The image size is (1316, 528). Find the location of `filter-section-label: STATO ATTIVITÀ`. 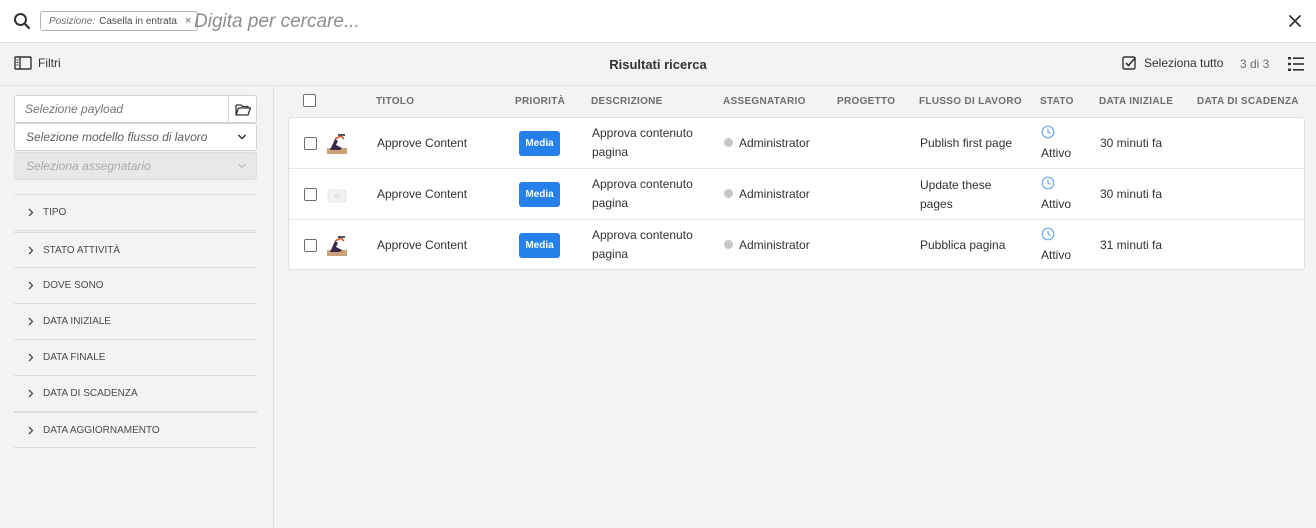

filter-section-label: STATO ATTIVITÀ is located at coordinates (82, 250).